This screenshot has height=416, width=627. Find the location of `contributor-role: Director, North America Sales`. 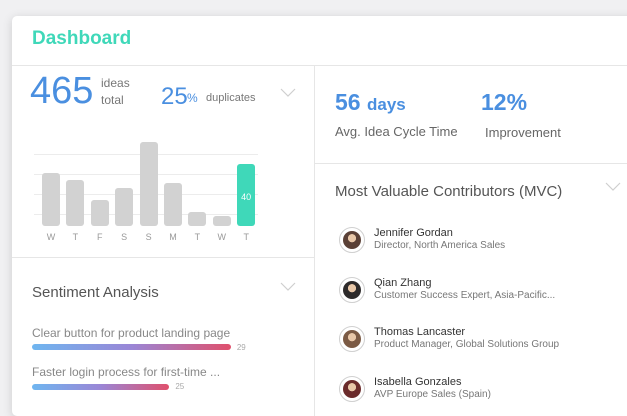

contributor-role: Director, North America Sales is located at coordinates (440, 245).